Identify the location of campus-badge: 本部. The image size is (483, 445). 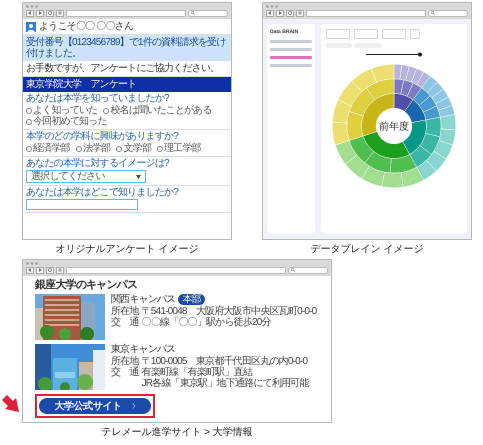
(191, 300).